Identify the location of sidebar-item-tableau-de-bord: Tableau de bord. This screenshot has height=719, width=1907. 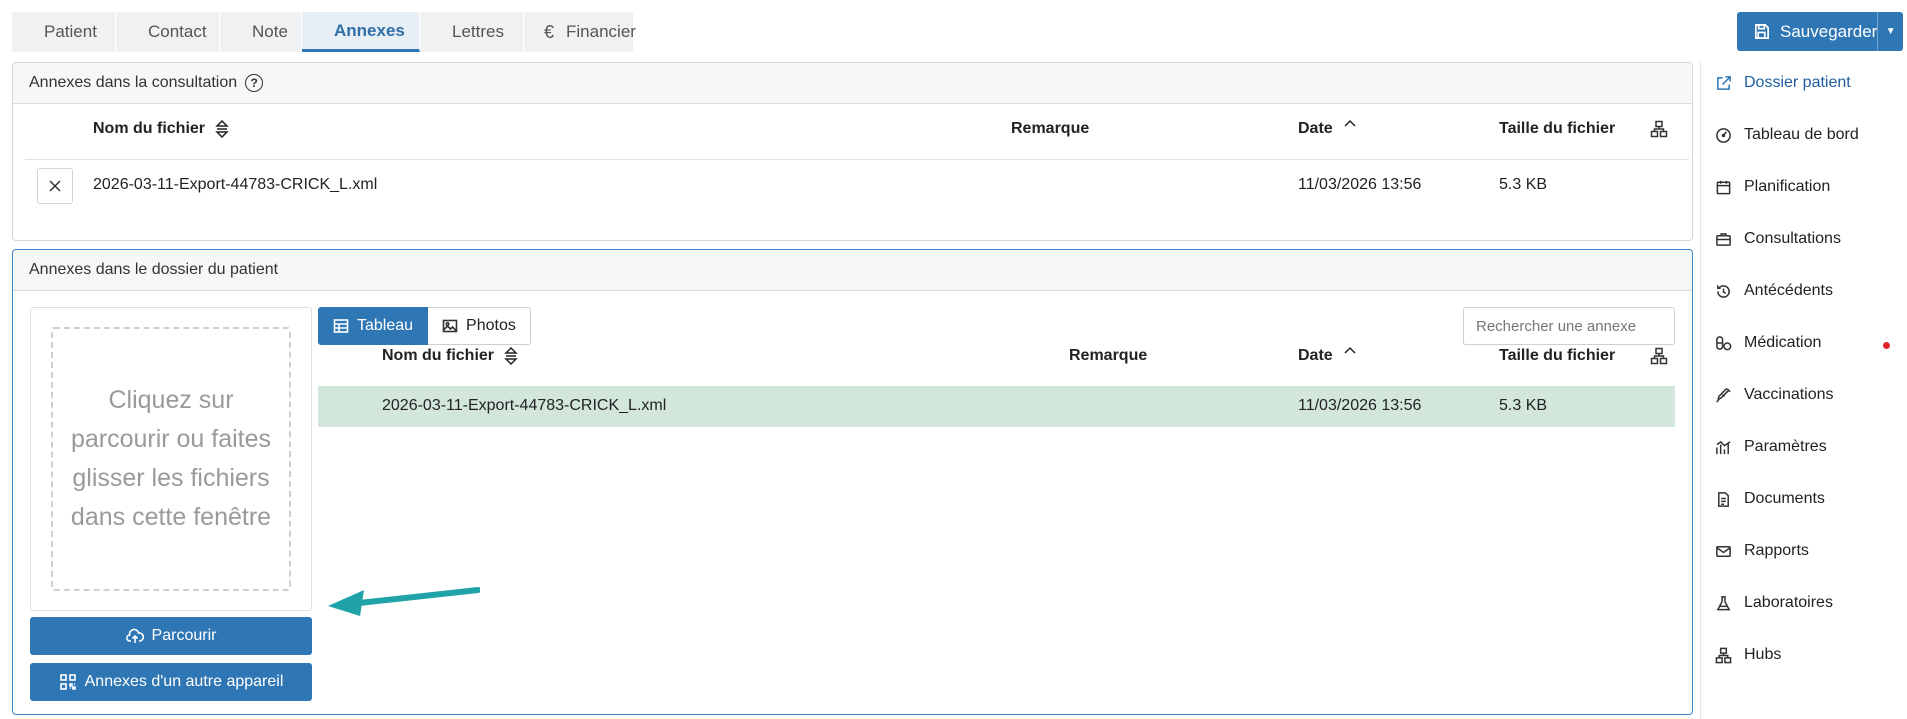
(1787, 135).